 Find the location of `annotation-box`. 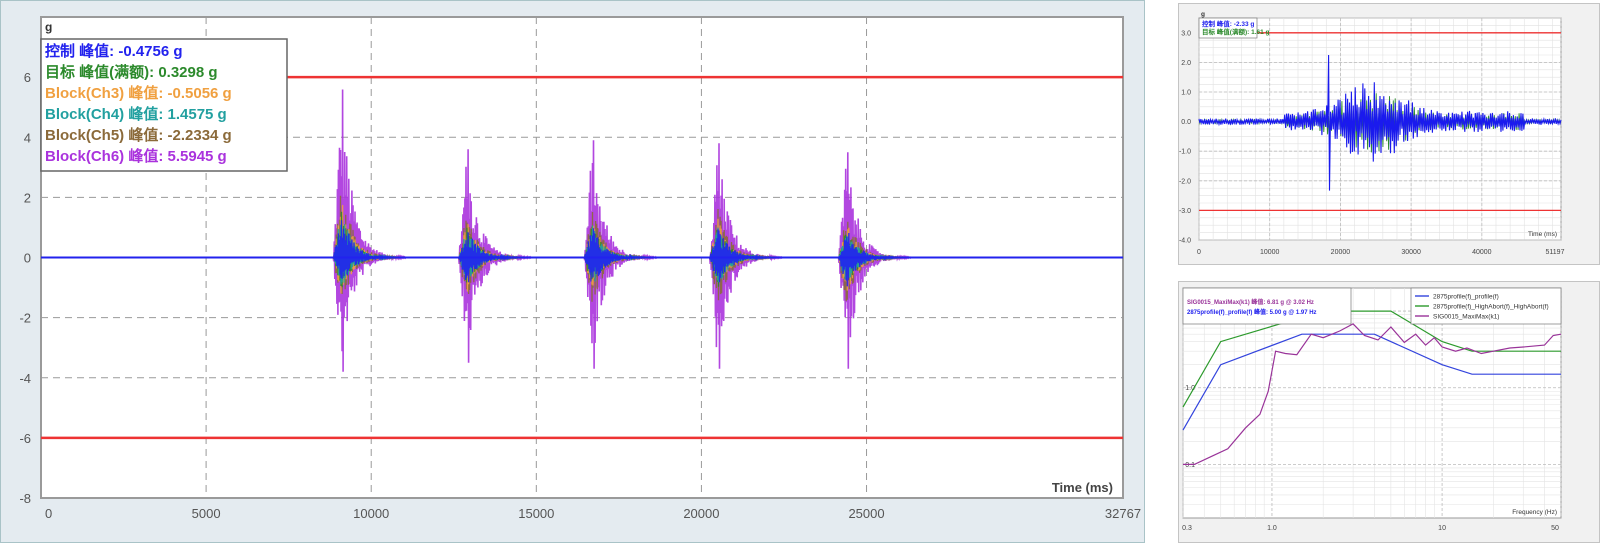

annotation-box is located at coordinates (1267, 306).